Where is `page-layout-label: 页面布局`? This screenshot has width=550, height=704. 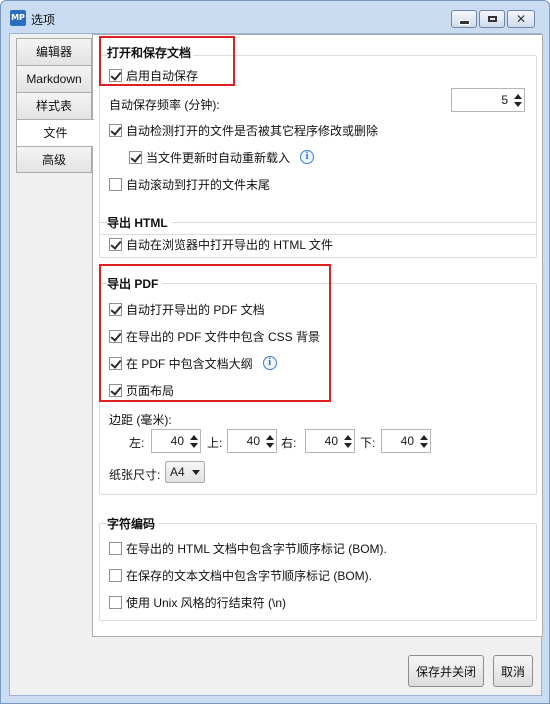
page-layout-label: 页面布局 is located at coordinates (150, 390).